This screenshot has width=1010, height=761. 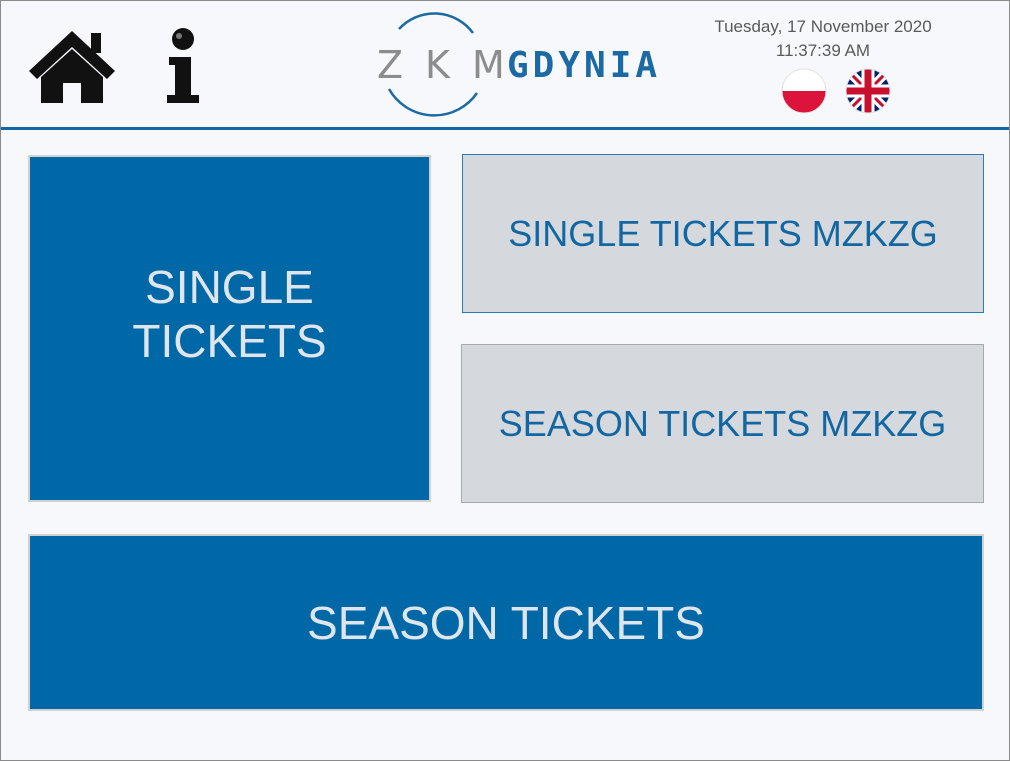 I want to click on single-tickets-mzkzg-button: SINGLE TICKETS MZKZG, so click(x=723, y=233).